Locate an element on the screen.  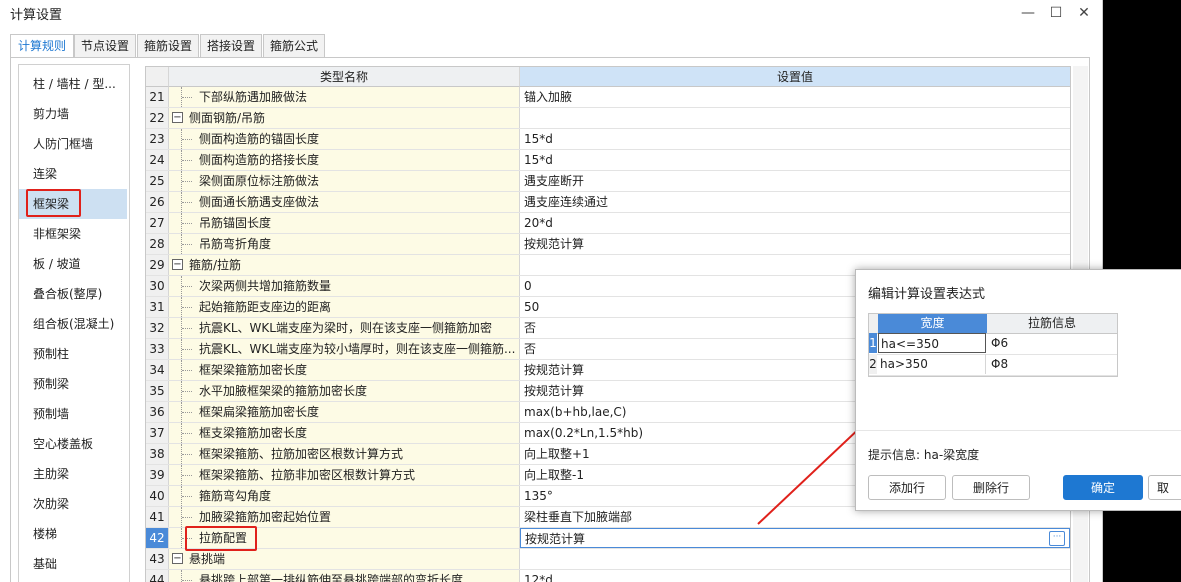
expression-table: 宽度 拉筋信息 1 ha<=350 Φ6 2 ha>350 Φ8 is located at coordinates (993, 345).